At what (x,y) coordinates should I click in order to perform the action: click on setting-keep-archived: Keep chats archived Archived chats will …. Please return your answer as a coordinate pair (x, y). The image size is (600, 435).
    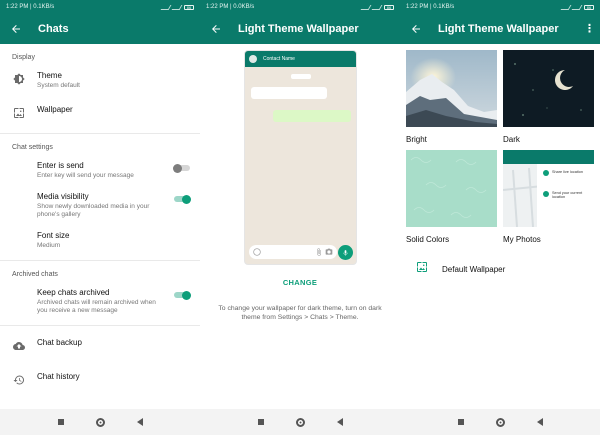
    Looking at the image, I should click on (100, 301).